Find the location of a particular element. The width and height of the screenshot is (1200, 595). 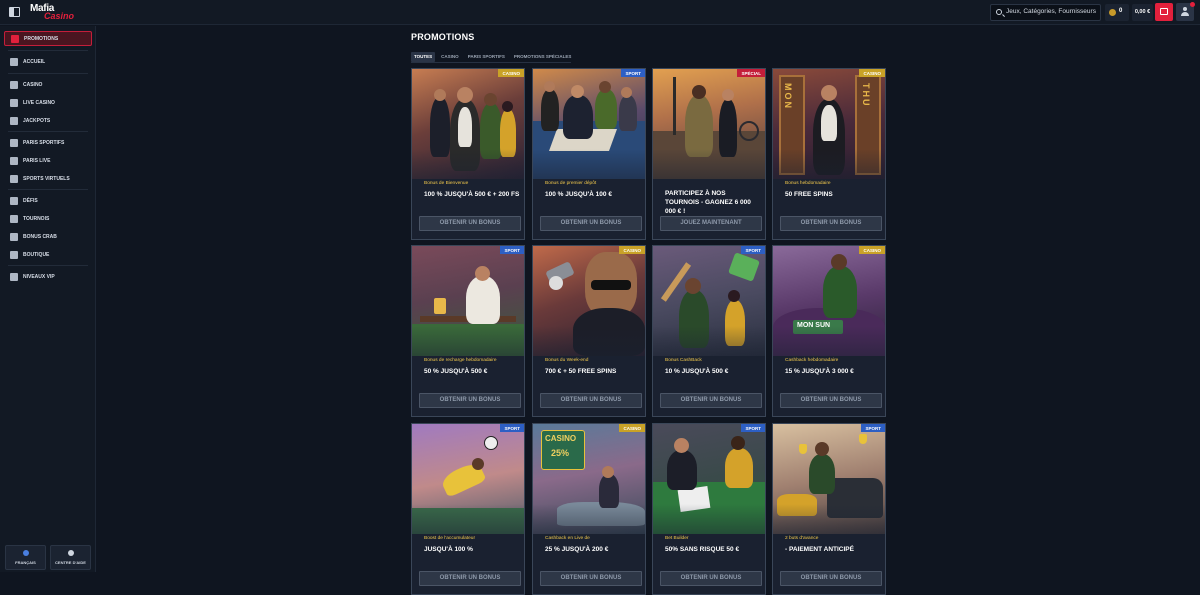

page-title: PROMOTIONS is located at coordinates (443, 37).